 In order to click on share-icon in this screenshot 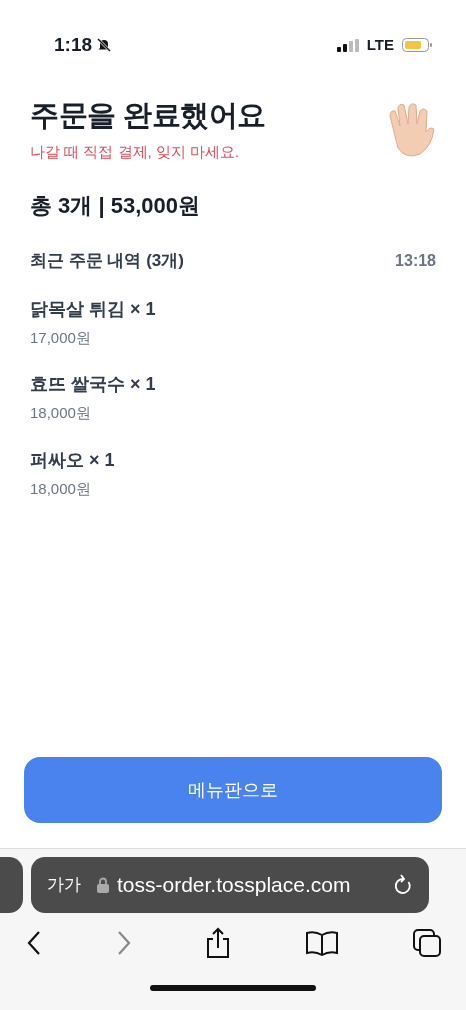, I will do `click(218, 943)`.